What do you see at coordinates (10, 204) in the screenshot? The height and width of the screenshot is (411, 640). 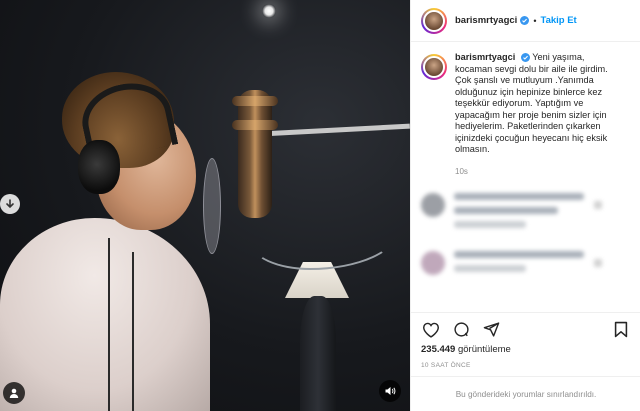 I see `arrow-down-circle-icon` at bounding box center [10, 204].